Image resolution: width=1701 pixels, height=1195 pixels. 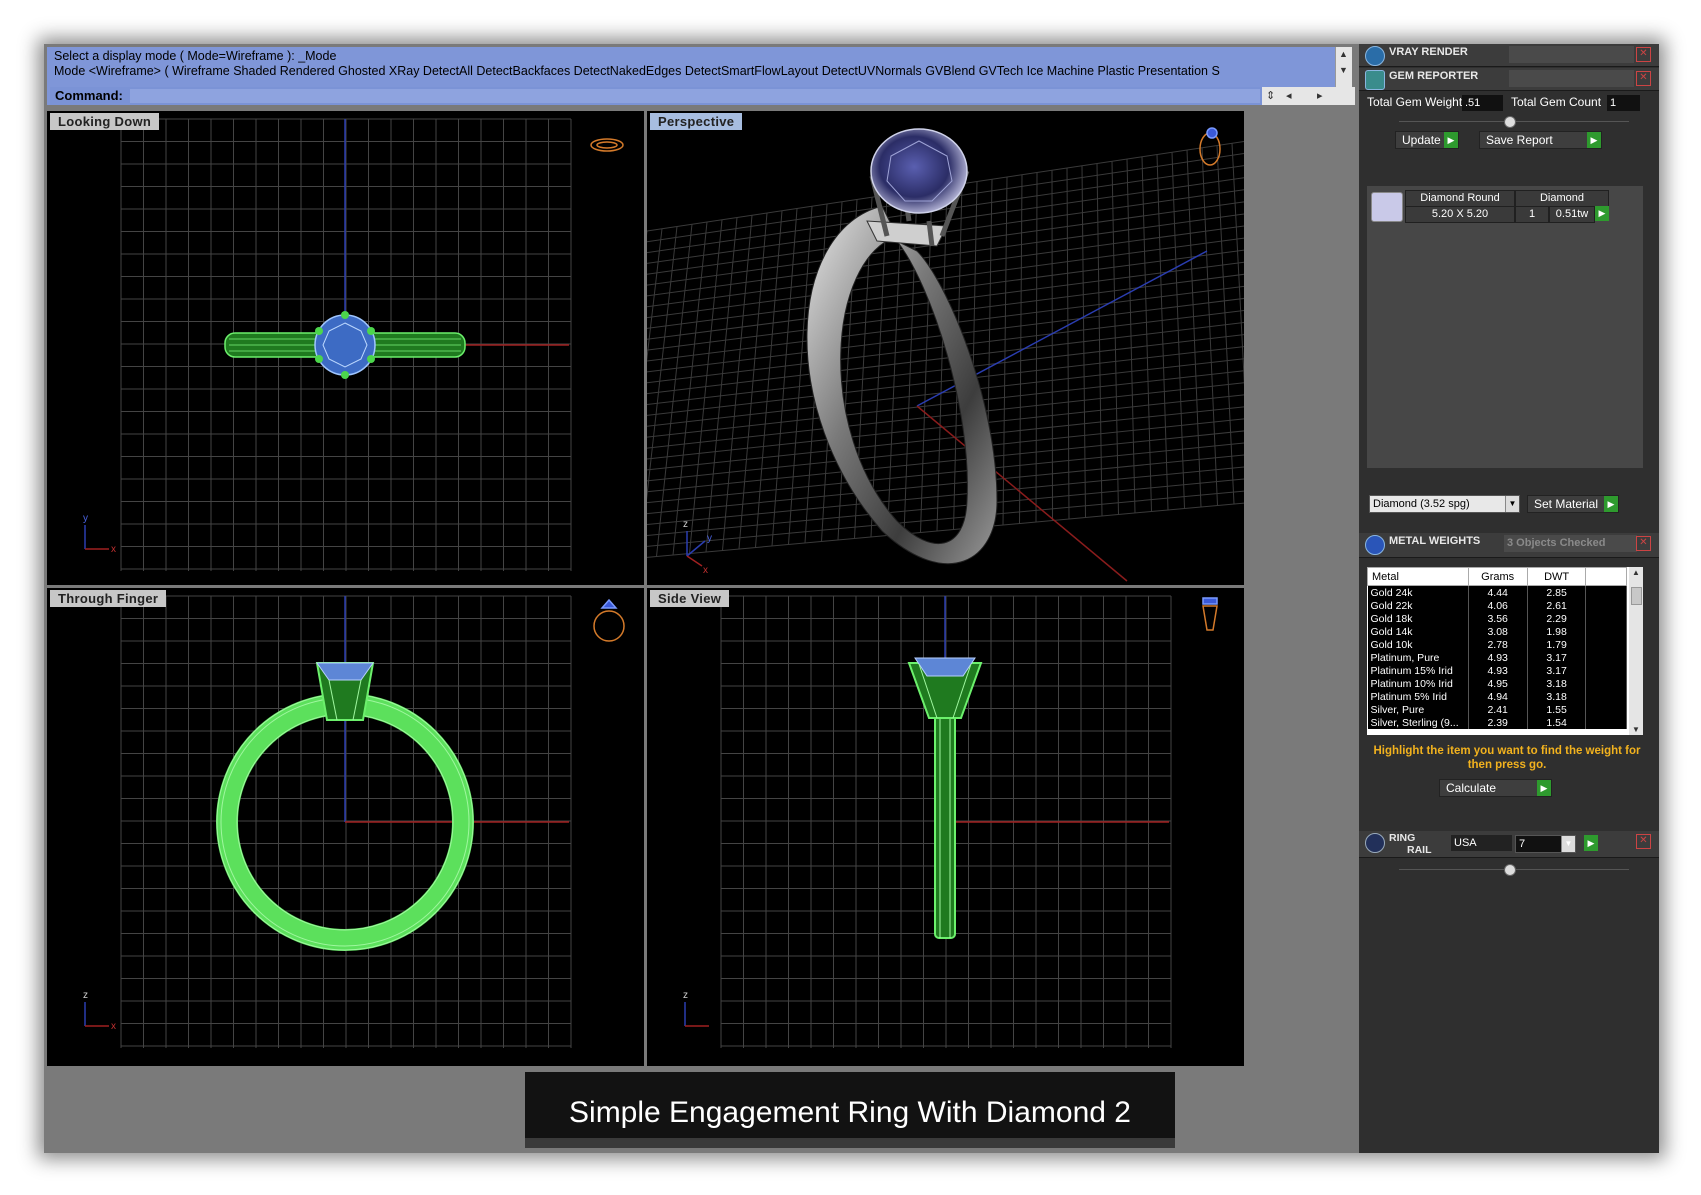 What do you see at coordinates (345, 348) in the screenshot?
I see `viewport-looking-down: y x Looking Down` at bounding box center [345, 348].